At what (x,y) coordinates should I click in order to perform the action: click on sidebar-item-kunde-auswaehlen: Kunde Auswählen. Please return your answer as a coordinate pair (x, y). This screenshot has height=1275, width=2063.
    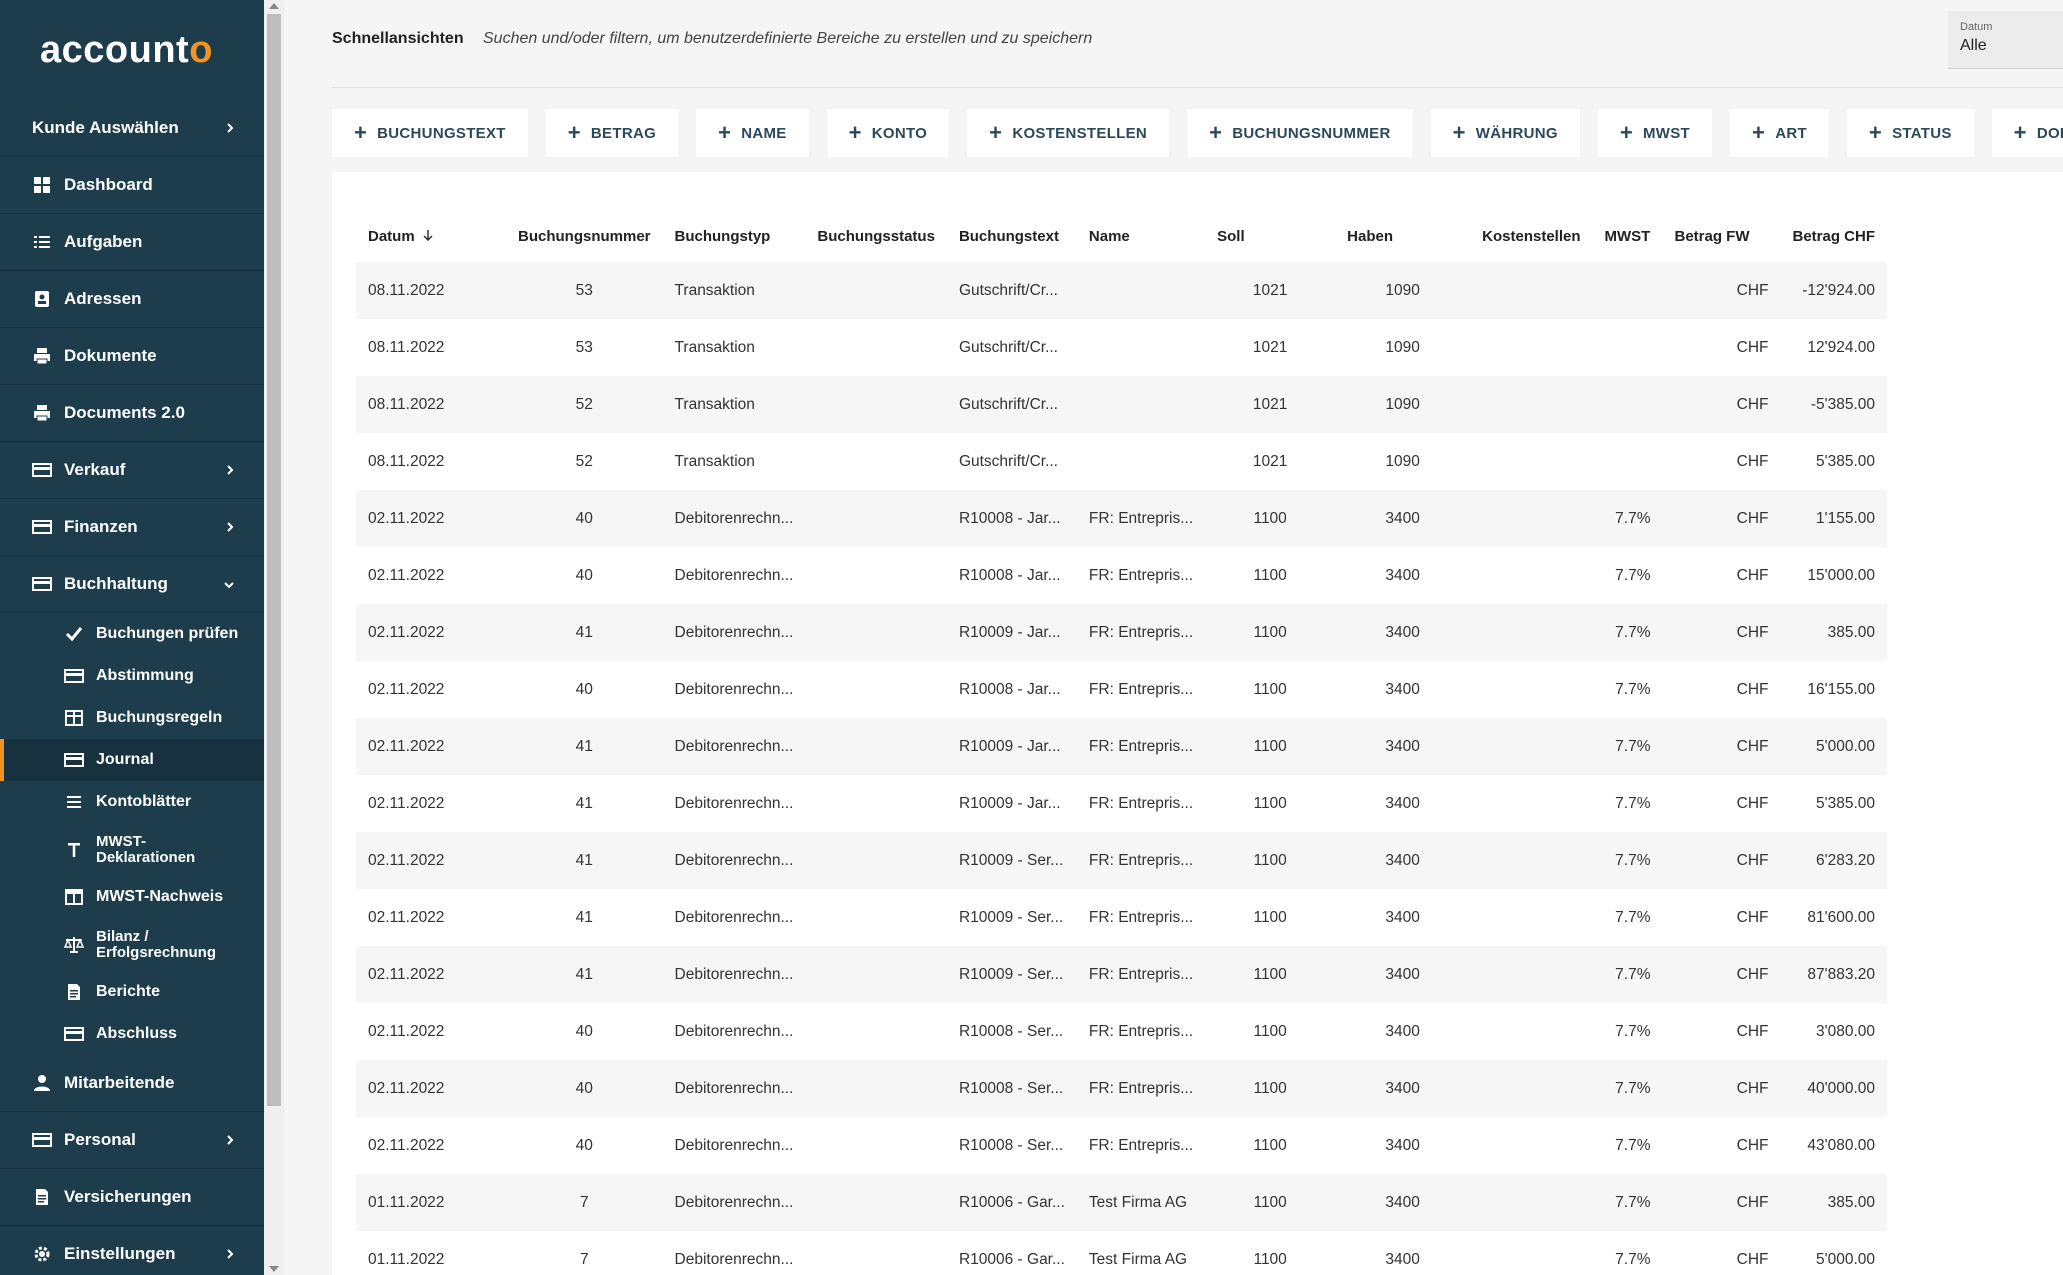
    Looking at the image, I should click on (132, 128).